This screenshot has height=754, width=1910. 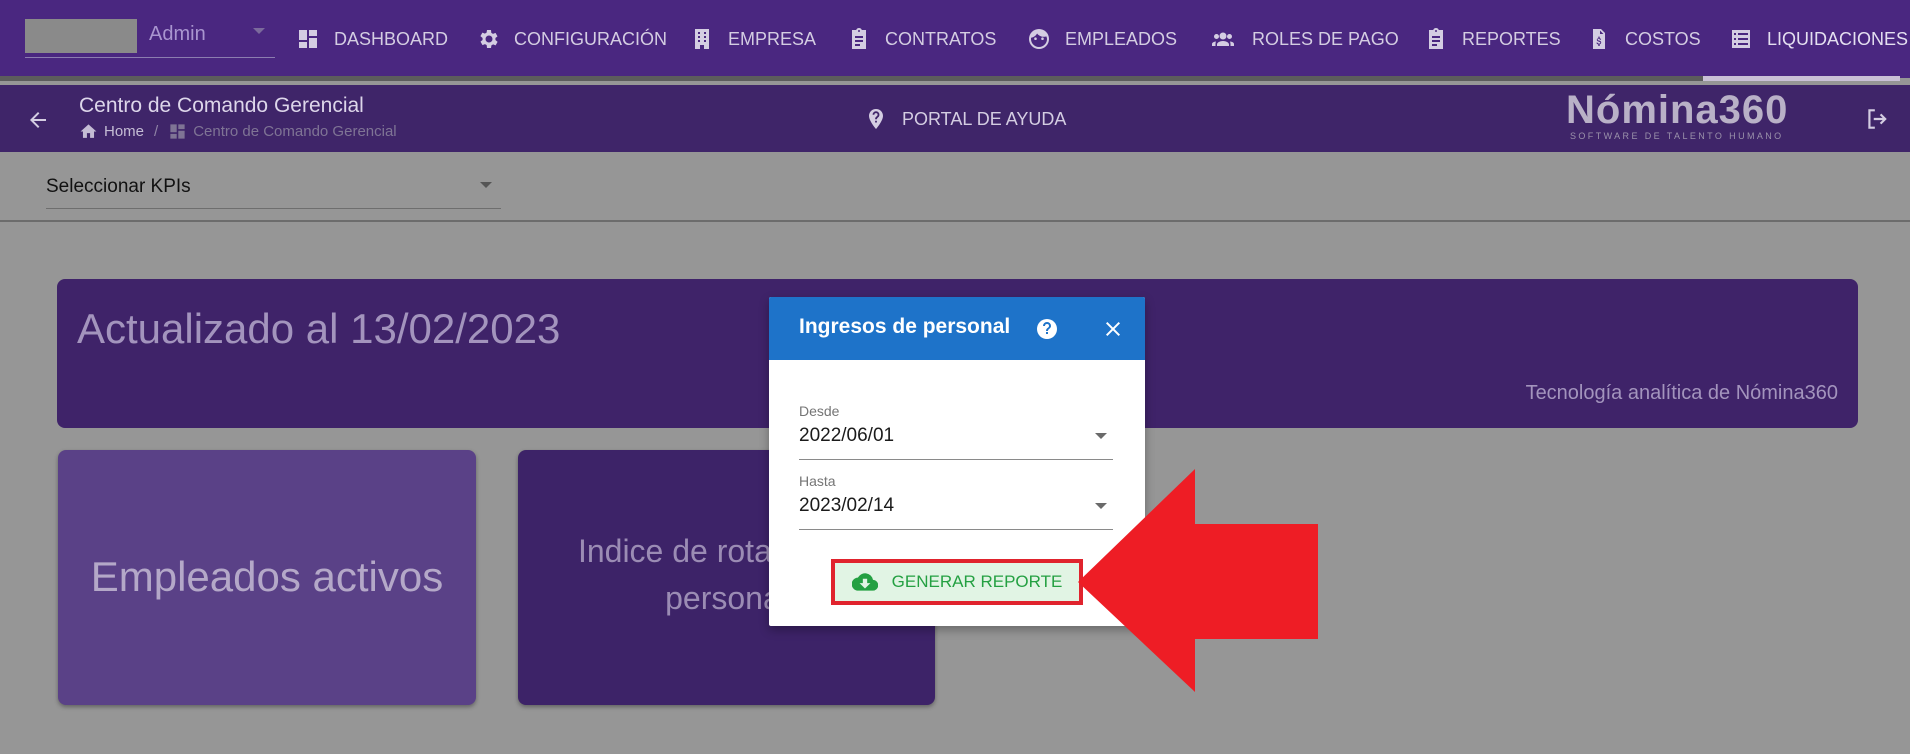 What do you see at coordinates (1223, 39) in the screenshot?
I see `group-icon` at bounding box center [1223, 39].